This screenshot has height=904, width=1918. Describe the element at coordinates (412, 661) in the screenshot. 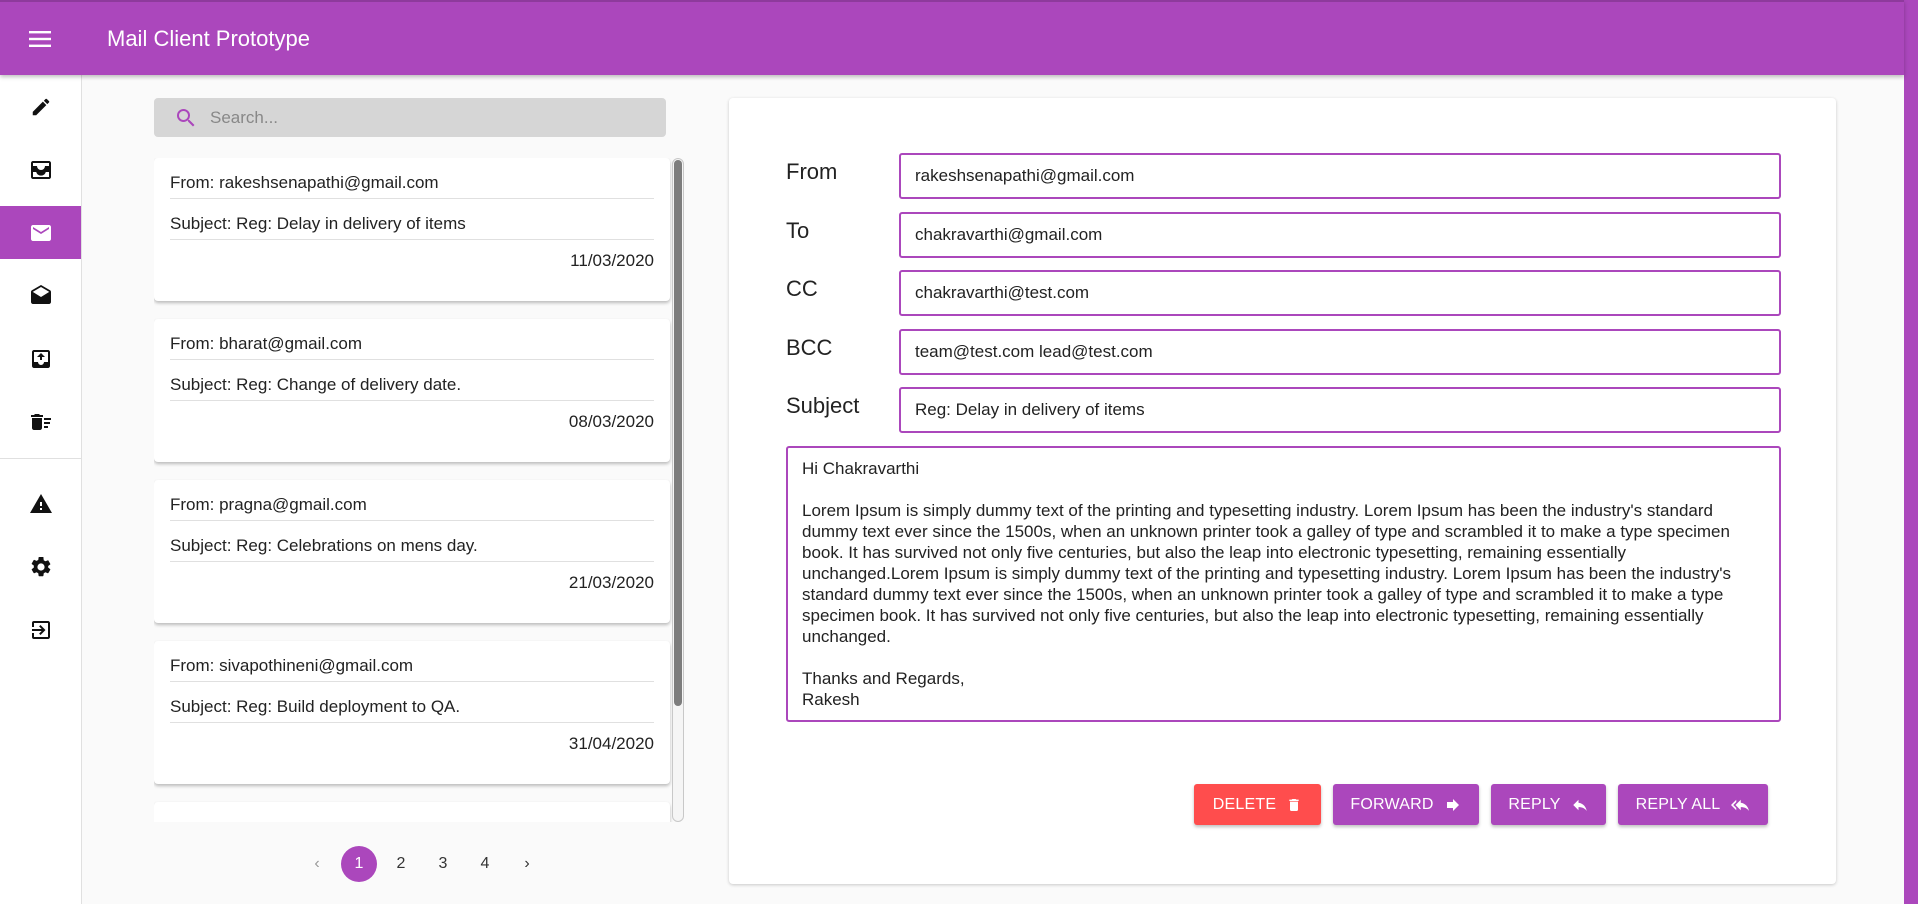

I see `mail-from: From: sivapothineni@gmail.com` at that location.